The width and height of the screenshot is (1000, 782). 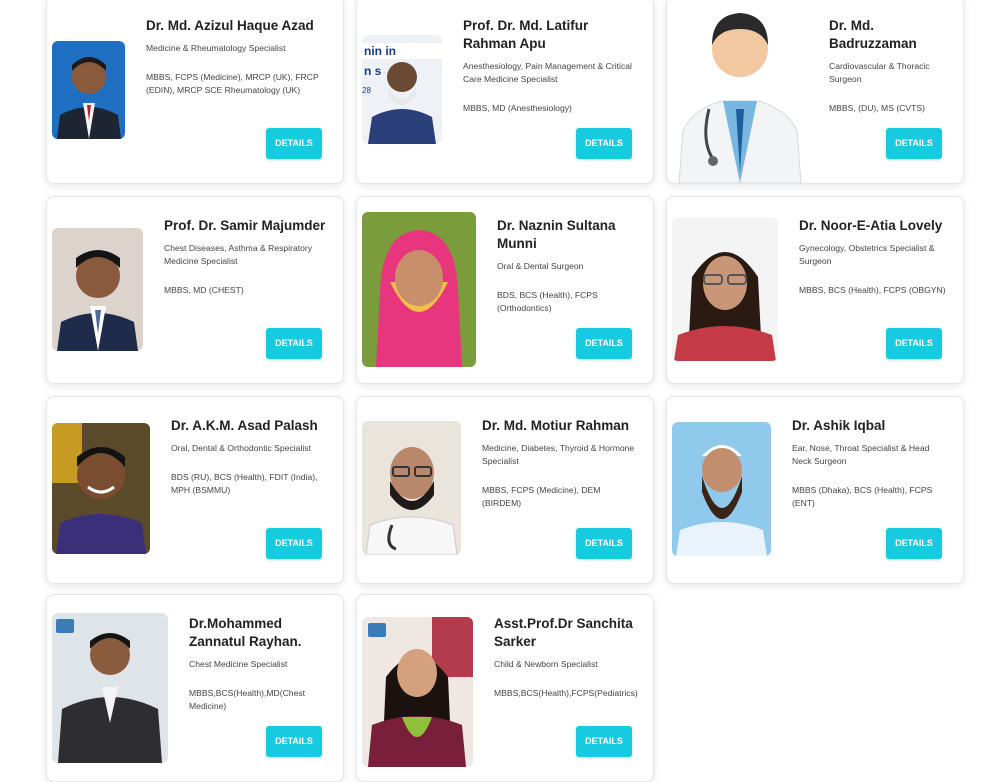 I want to click on doctor-name: Dr.Mohammed Zannatul Rayhan., so click(x=245, y=632).